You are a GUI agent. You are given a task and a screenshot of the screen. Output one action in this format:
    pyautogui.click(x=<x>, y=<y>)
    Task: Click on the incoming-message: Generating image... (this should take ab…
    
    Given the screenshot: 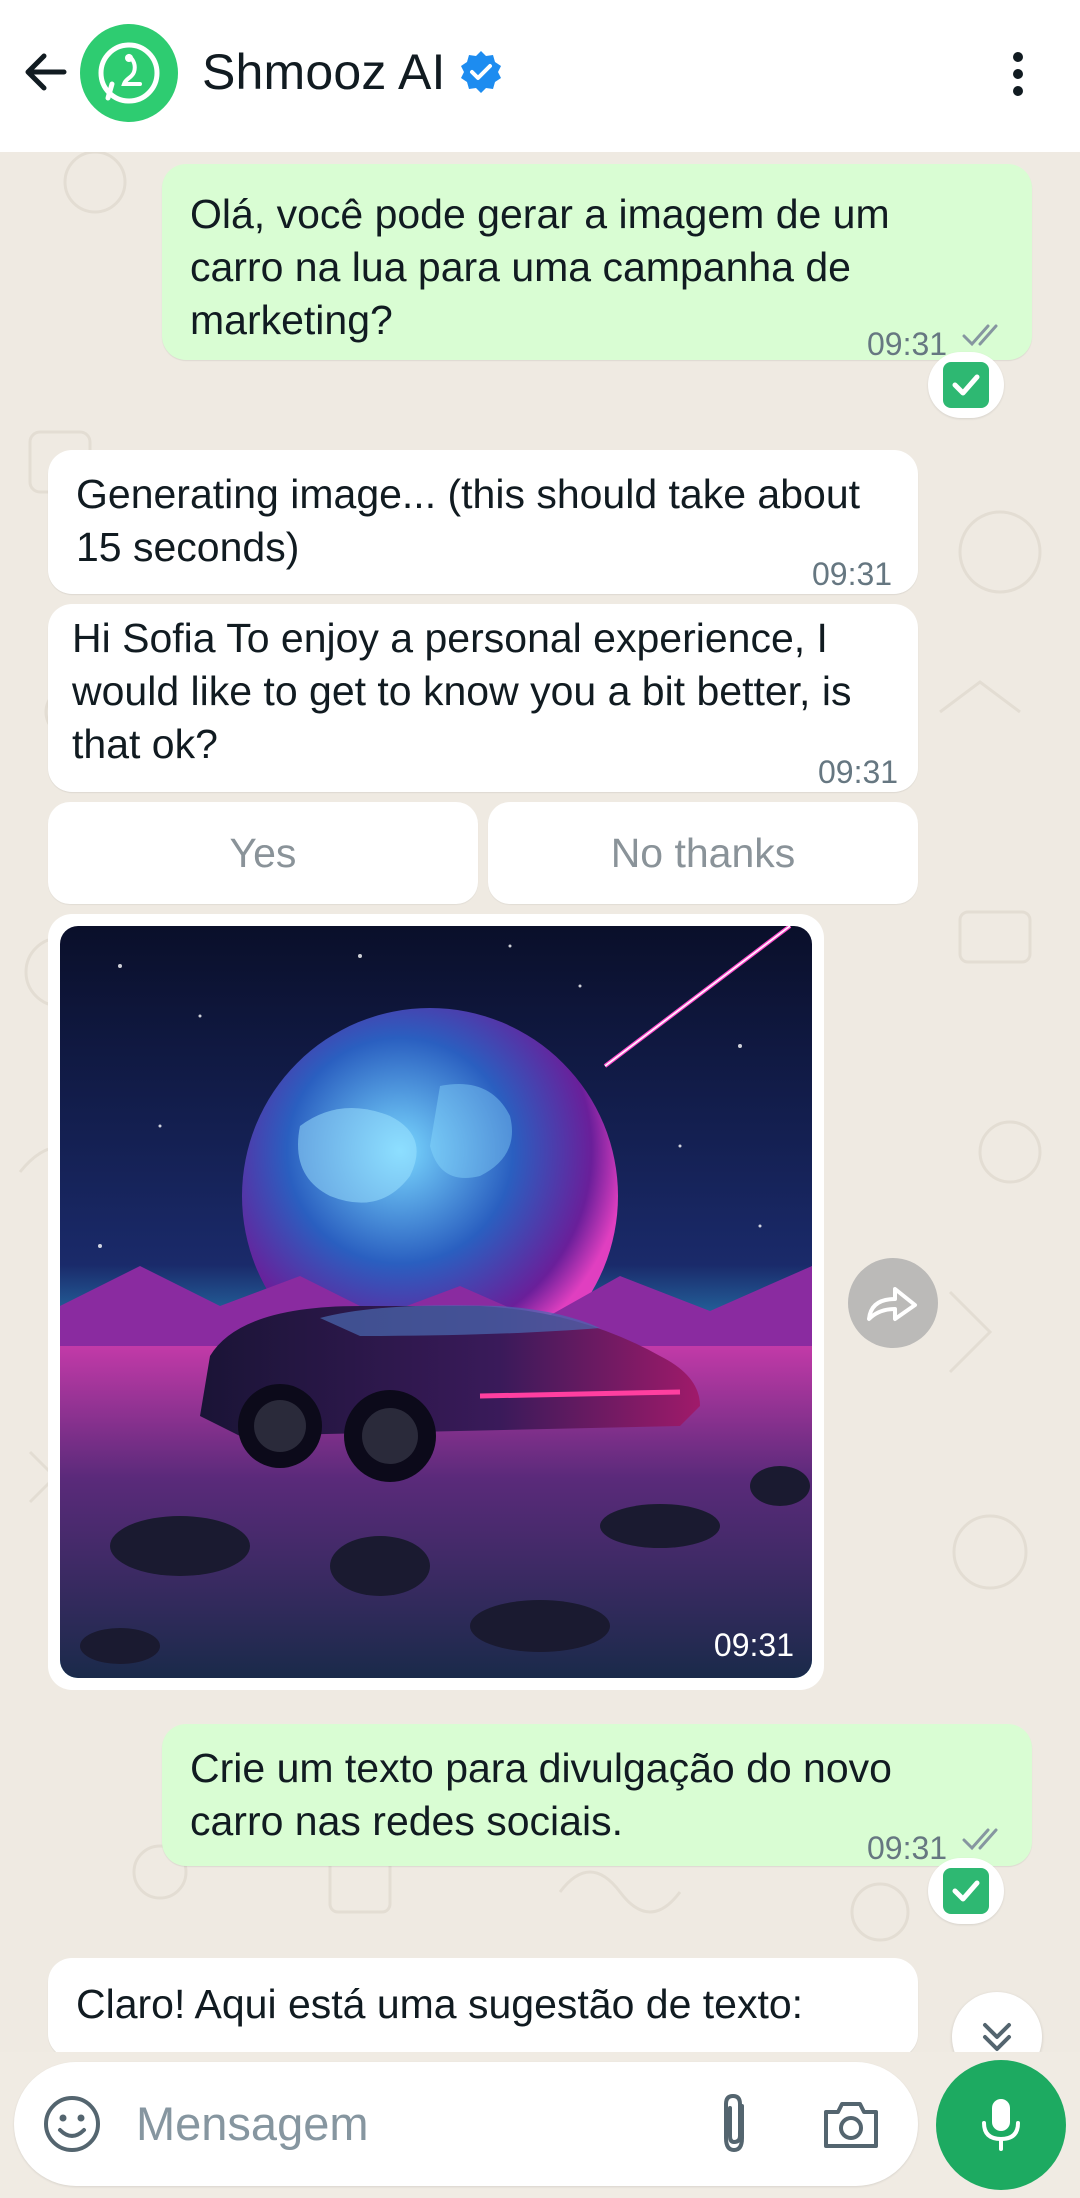 What is the action you would take?
    pyautogui.click(x=483, y=522)
    